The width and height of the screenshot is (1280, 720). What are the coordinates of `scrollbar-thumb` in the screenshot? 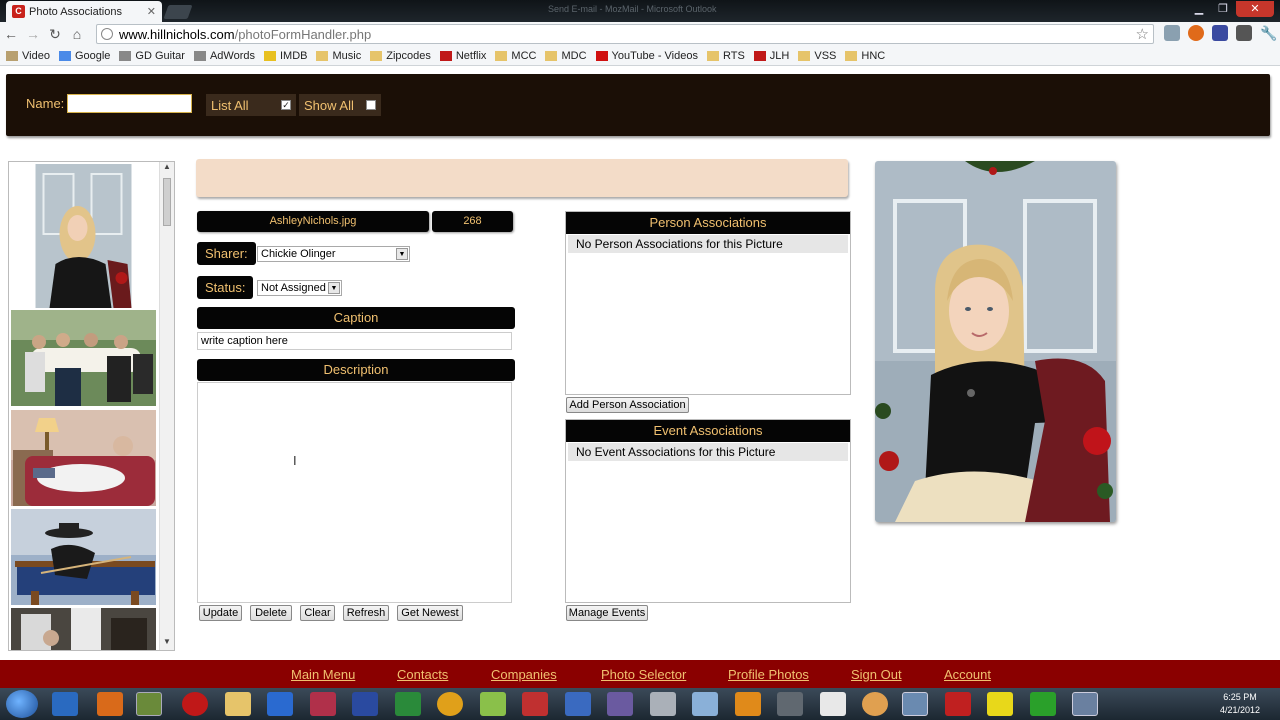 It's located at (167, 202).